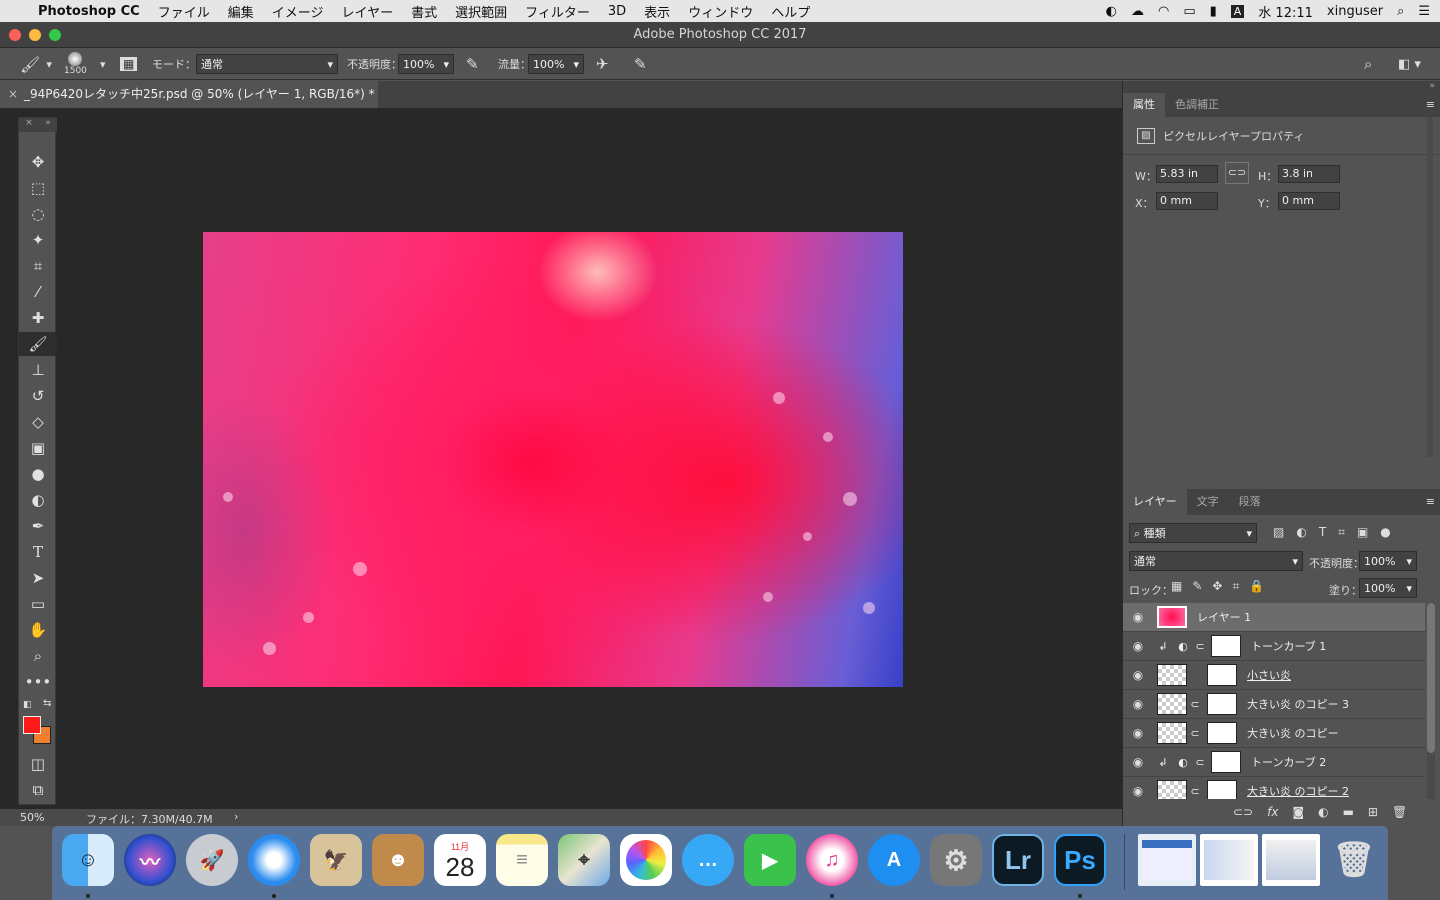 This screenshot has height=900, width=1440. Describe the element at coordinates (460, 860) in the screenshot. I see `calendar-icon: 11月 28` at that location.